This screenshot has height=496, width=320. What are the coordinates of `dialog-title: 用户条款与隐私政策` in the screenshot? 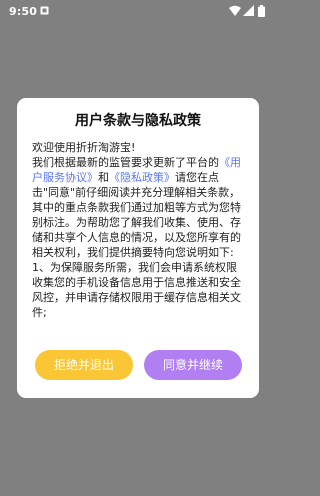 It's located at (138, 121).